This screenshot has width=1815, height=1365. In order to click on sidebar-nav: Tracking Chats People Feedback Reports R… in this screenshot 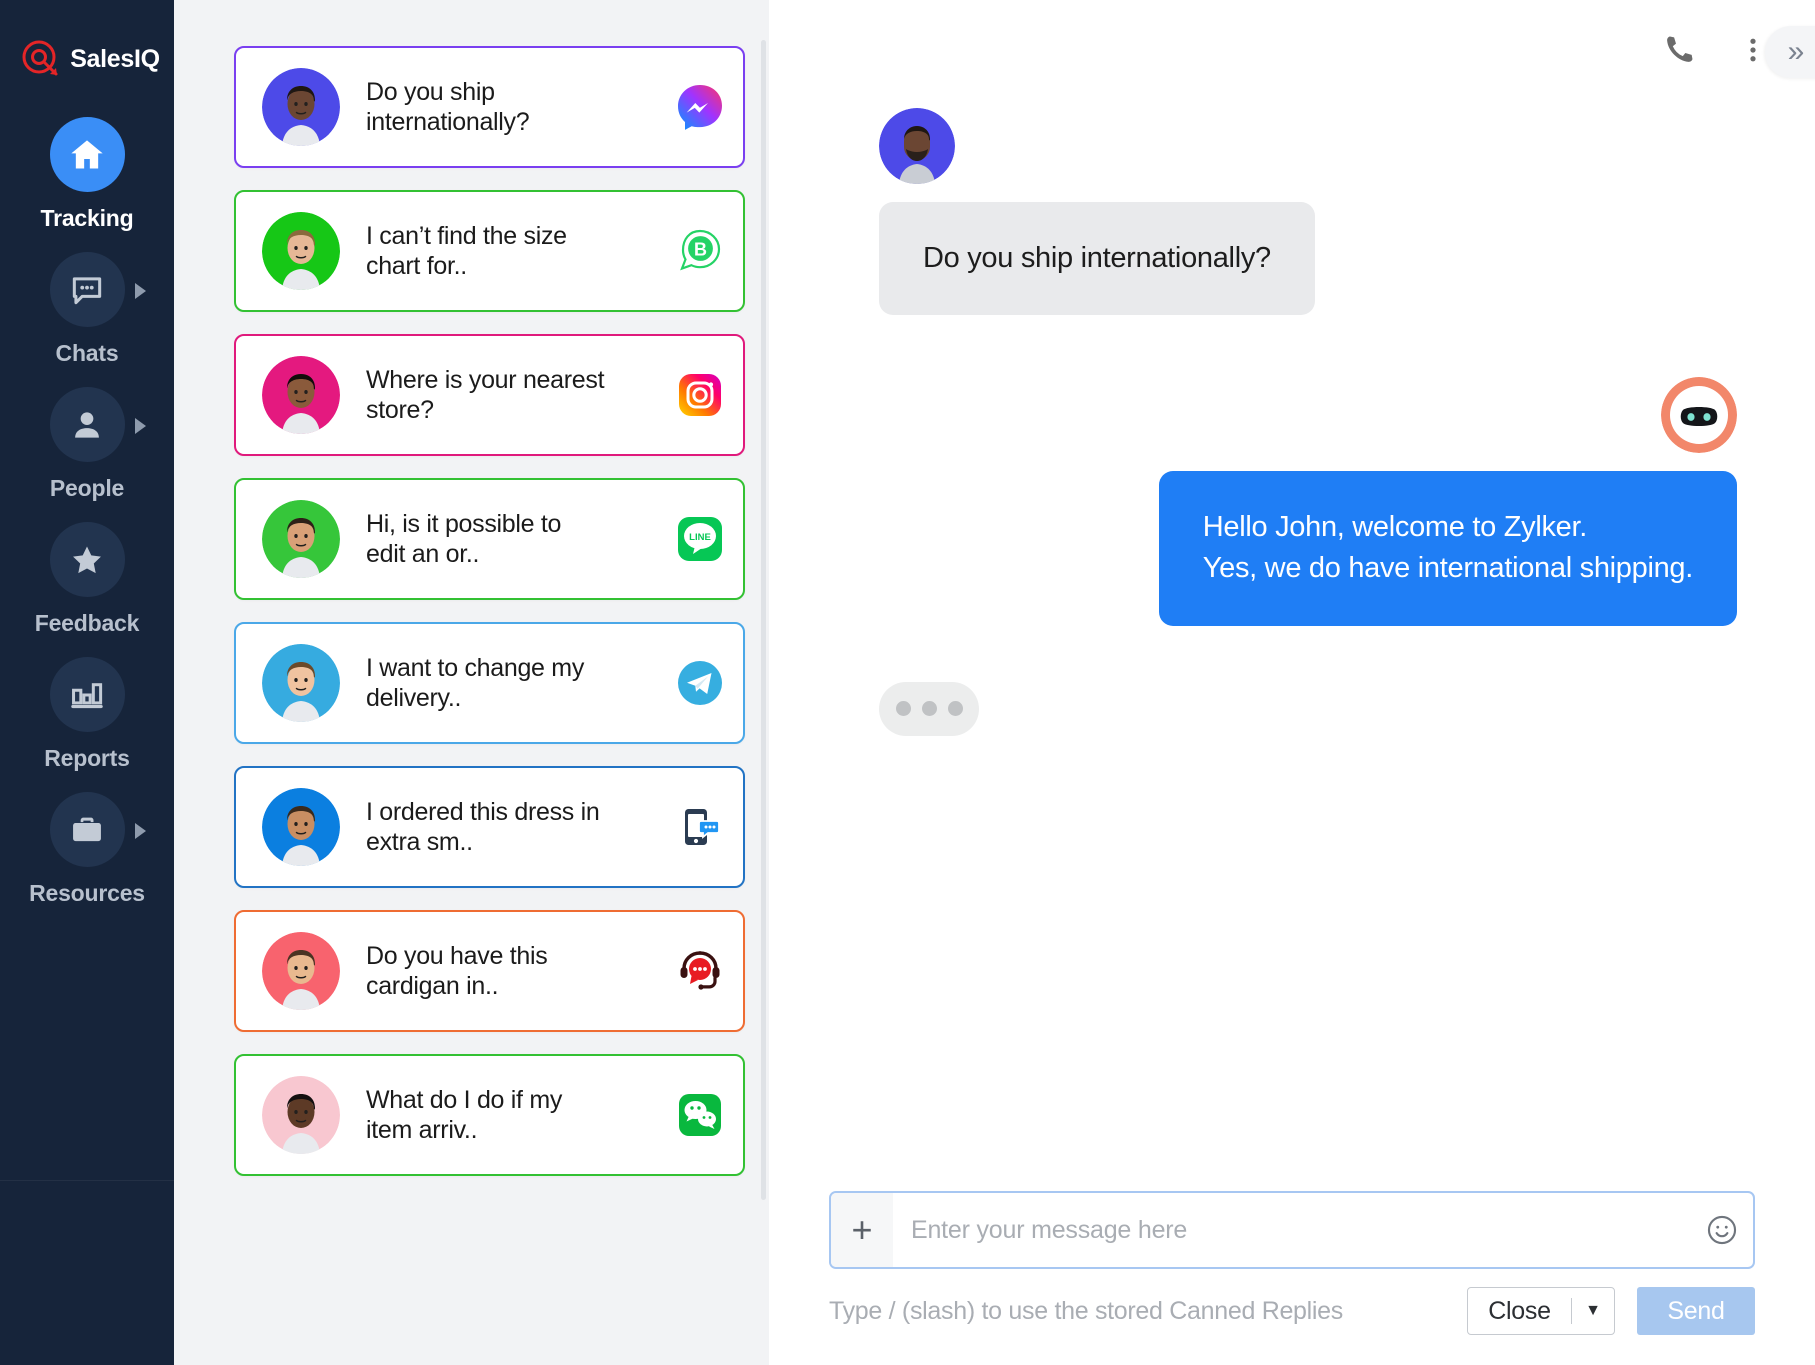, I will do `click(87, 507)`.